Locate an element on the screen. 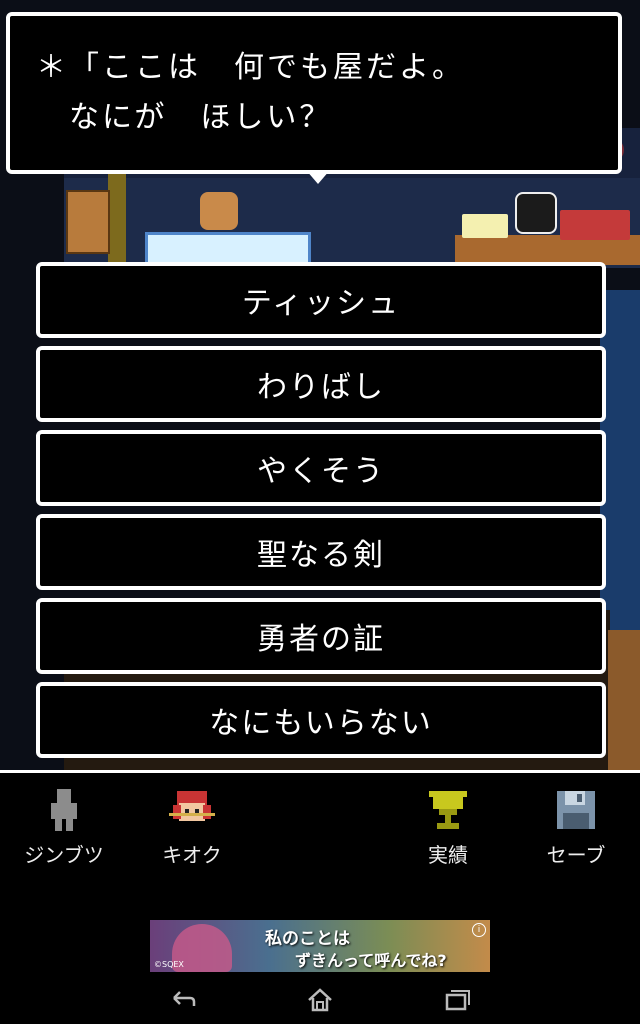  dialog-line: なにが ほしい？ is located at coordinates (184, 117).